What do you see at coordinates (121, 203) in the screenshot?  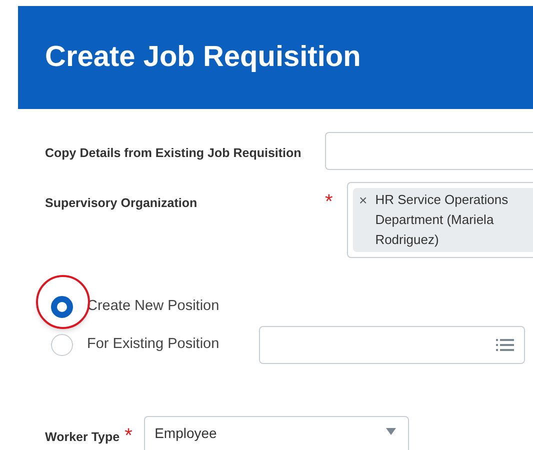 I see `field-label: Supervisory Organization` at bounding box center [121, 203].